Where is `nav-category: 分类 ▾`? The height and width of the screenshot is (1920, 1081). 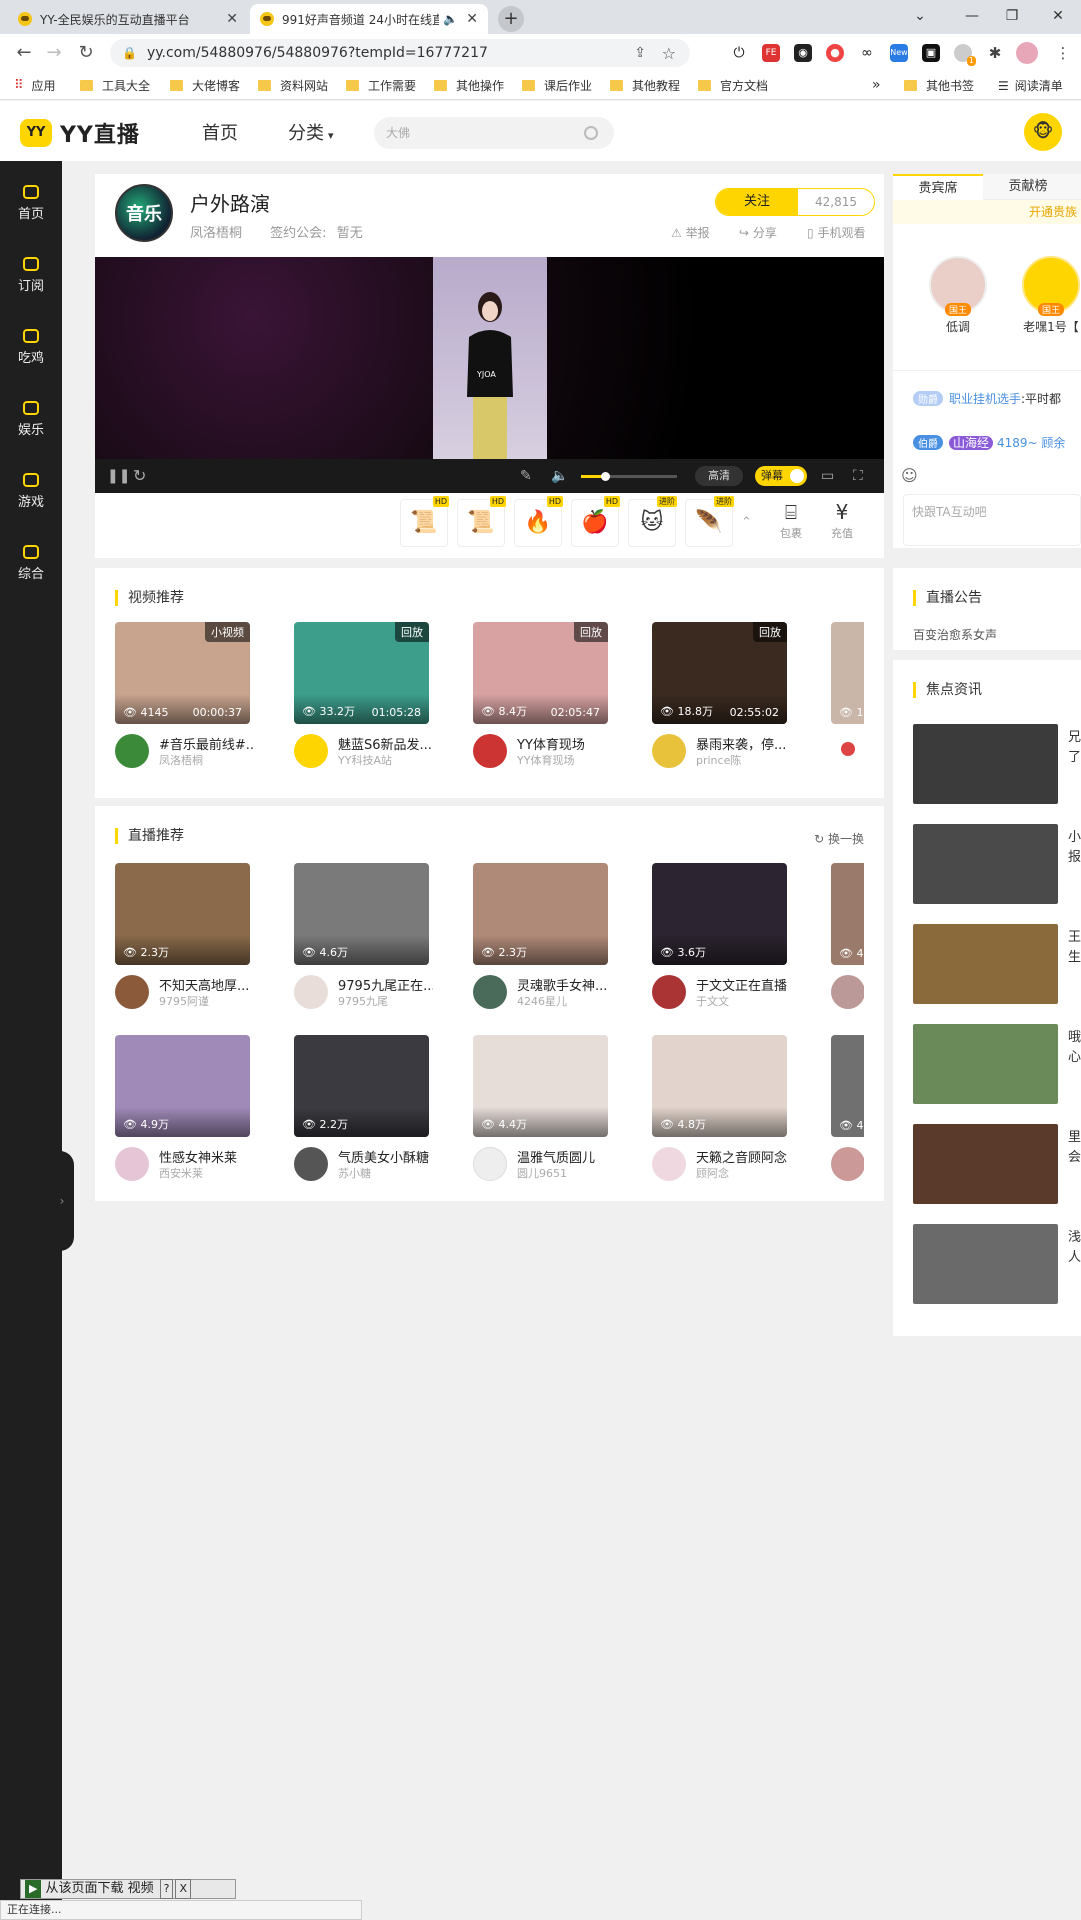 nav-category: 分类 ▾ is located at coordinates (311, 132).